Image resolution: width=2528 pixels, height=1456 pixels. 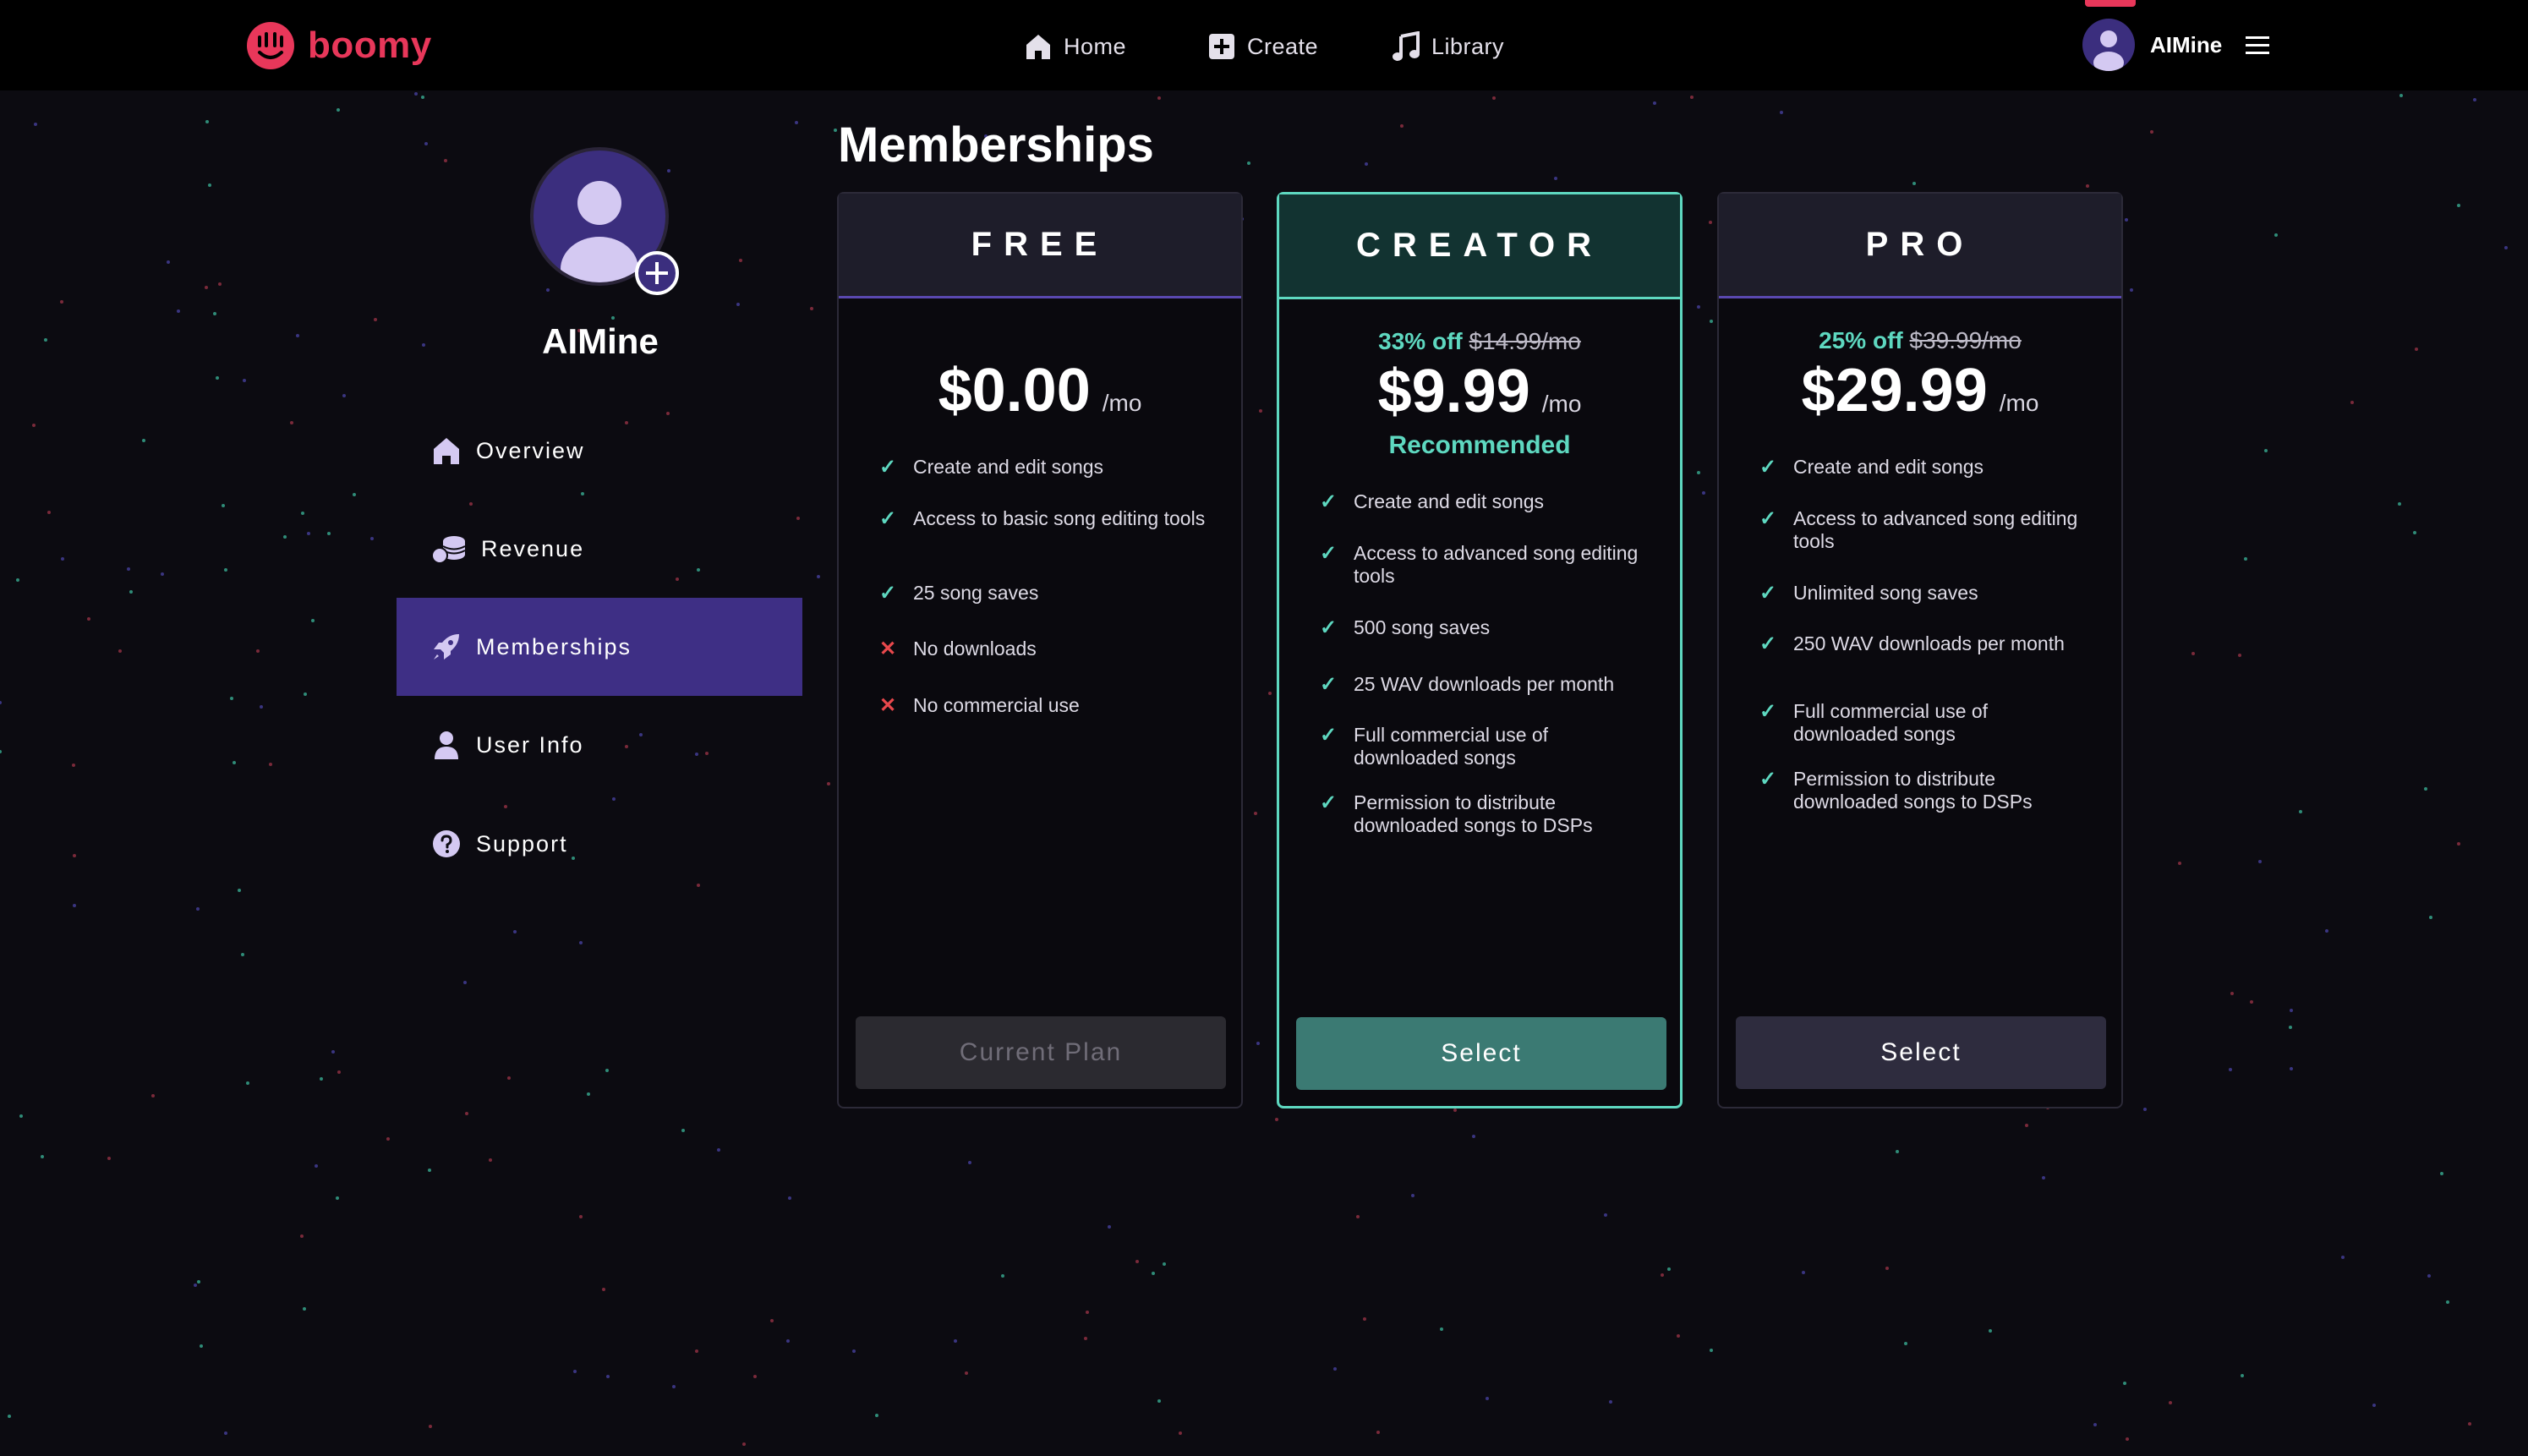 What do you see at coordinates (599, 549) in the screenshot?
I see `sidebar-item-revenue: Revenue` at bounding box center [599, 549].